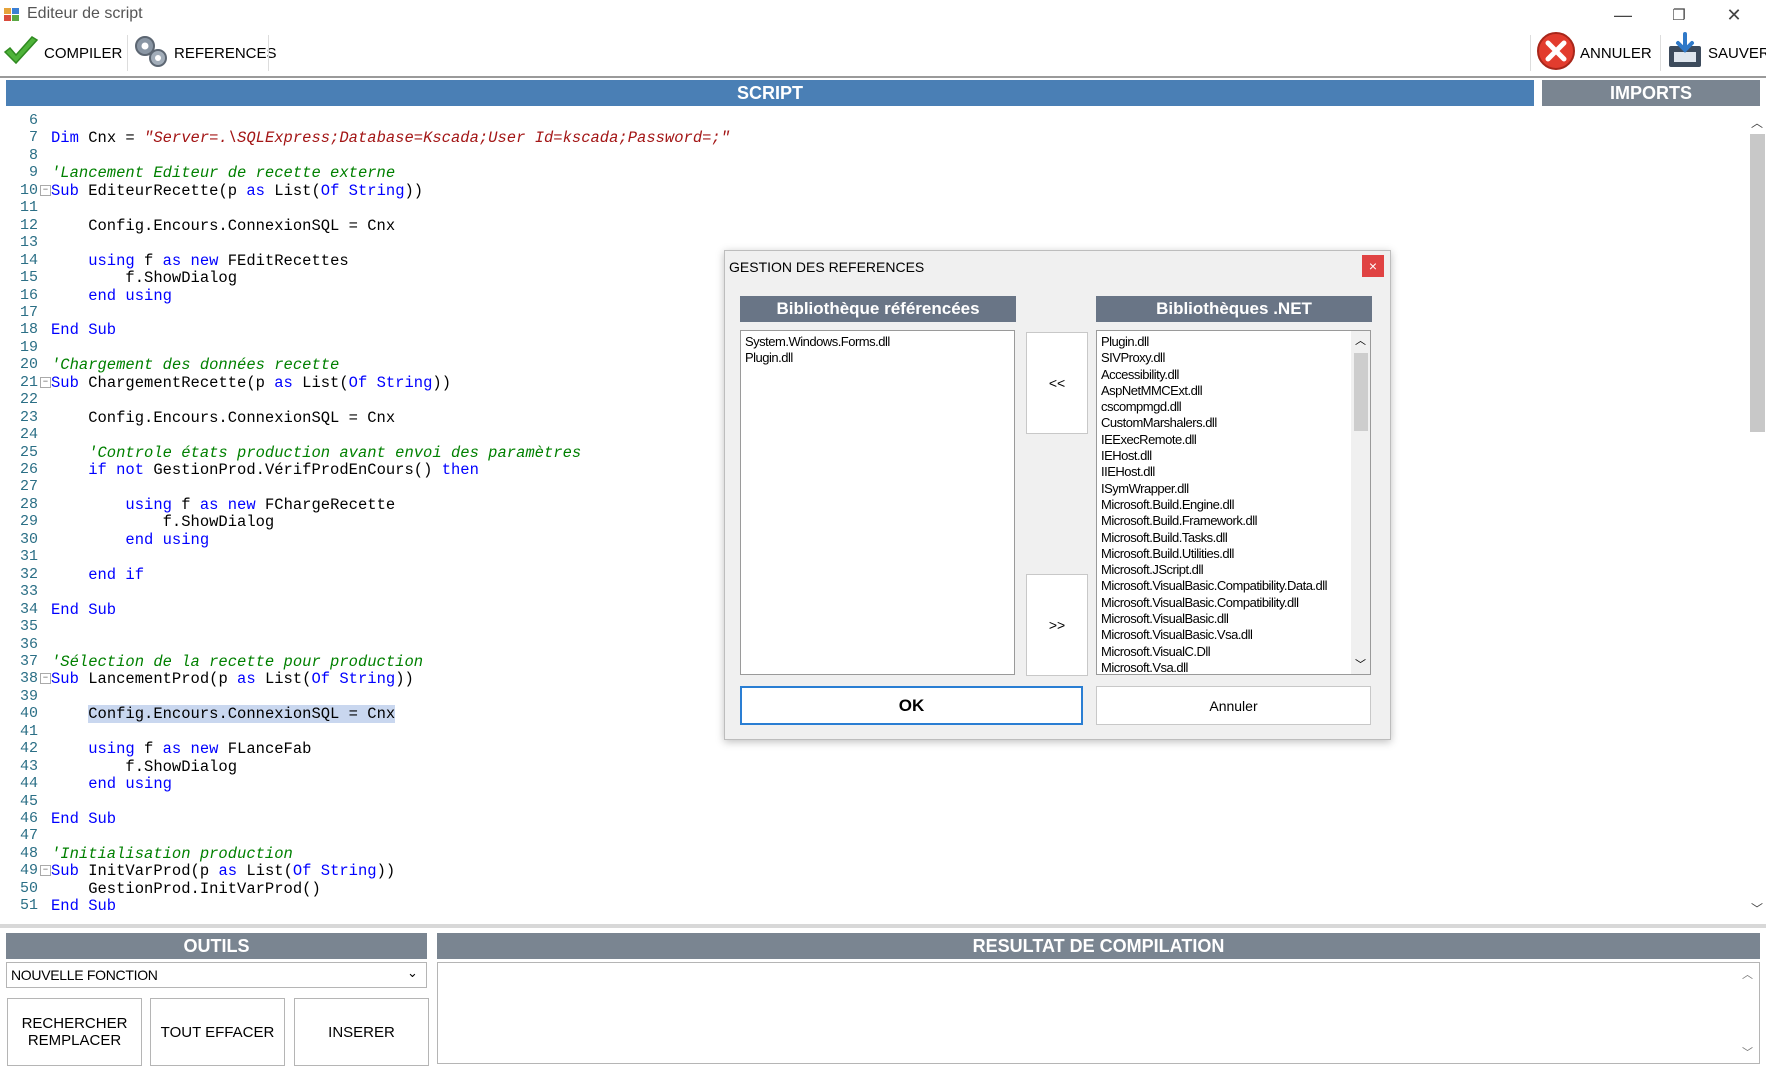  I want to click on net-library-item: Microsoft.VisualBasic.Compatibility.dll, so click(1224, 603).